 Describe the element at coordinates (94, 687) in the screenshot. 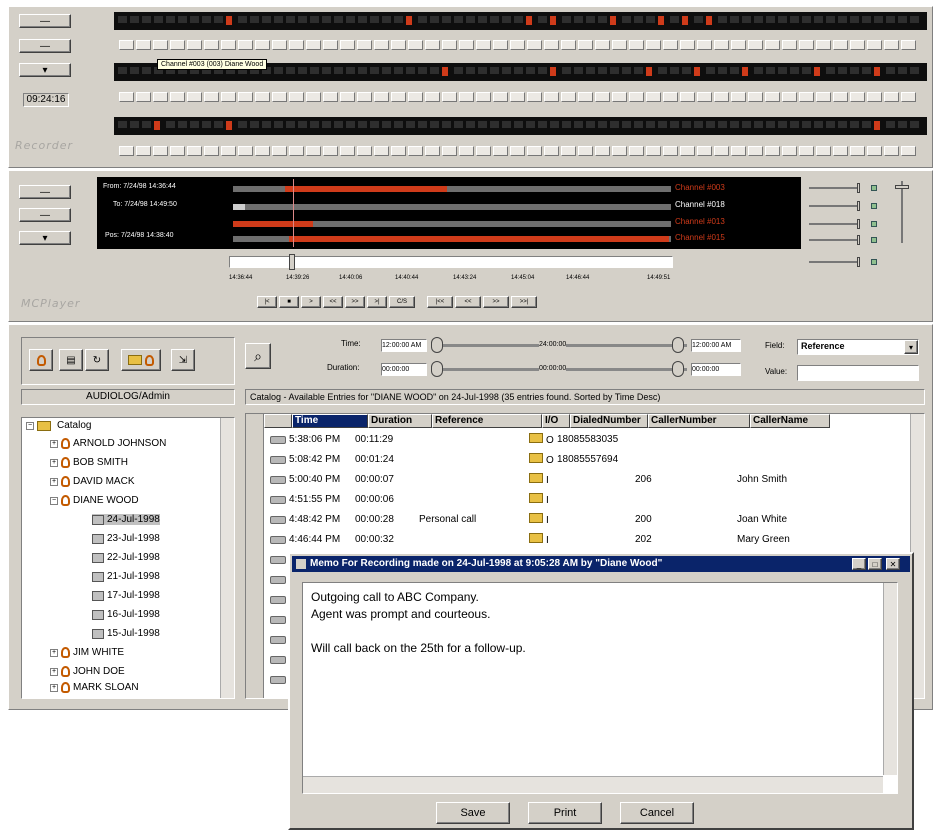

I see `tree-user: + MARK SLOAN` at that location.